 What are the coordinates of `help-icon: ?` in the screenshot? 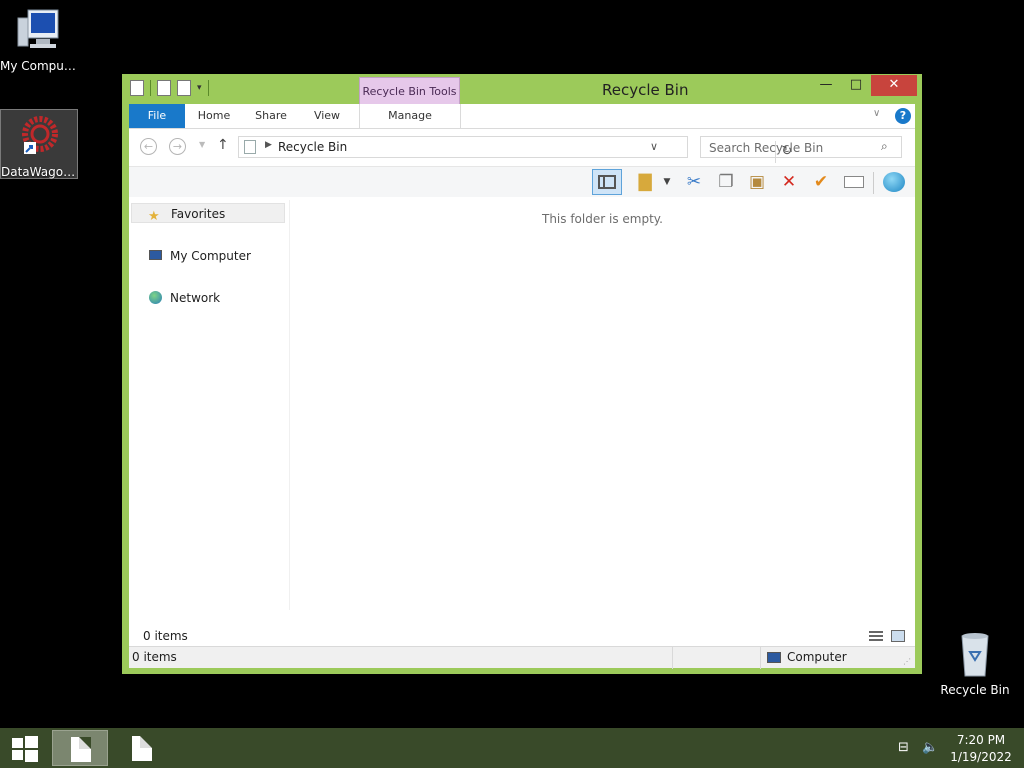 It's located at (903, 116).